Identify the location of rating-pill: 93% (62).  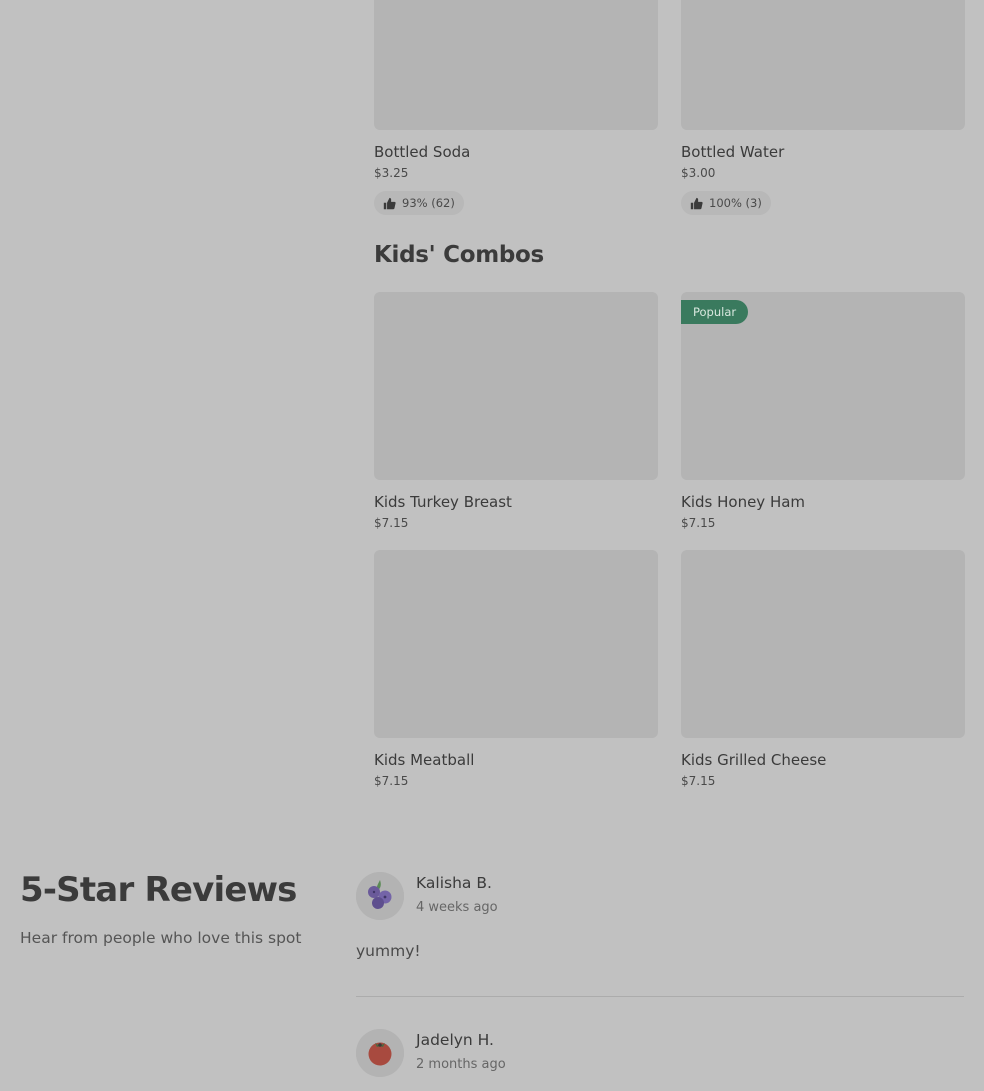
(419, 203).